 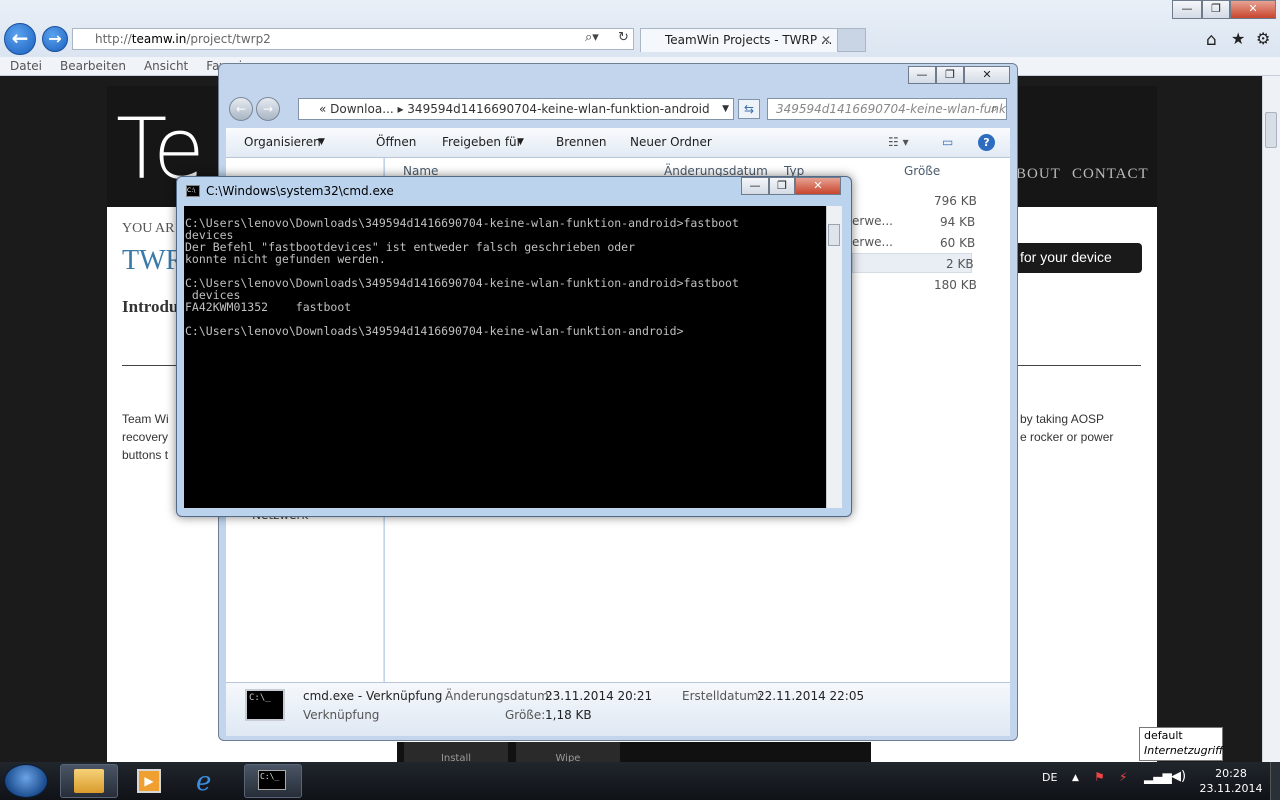 What do you see at coordinates (1253, 9) in the screenshot?
I see `close-button: ✕` at bounding box center [1253, 9].